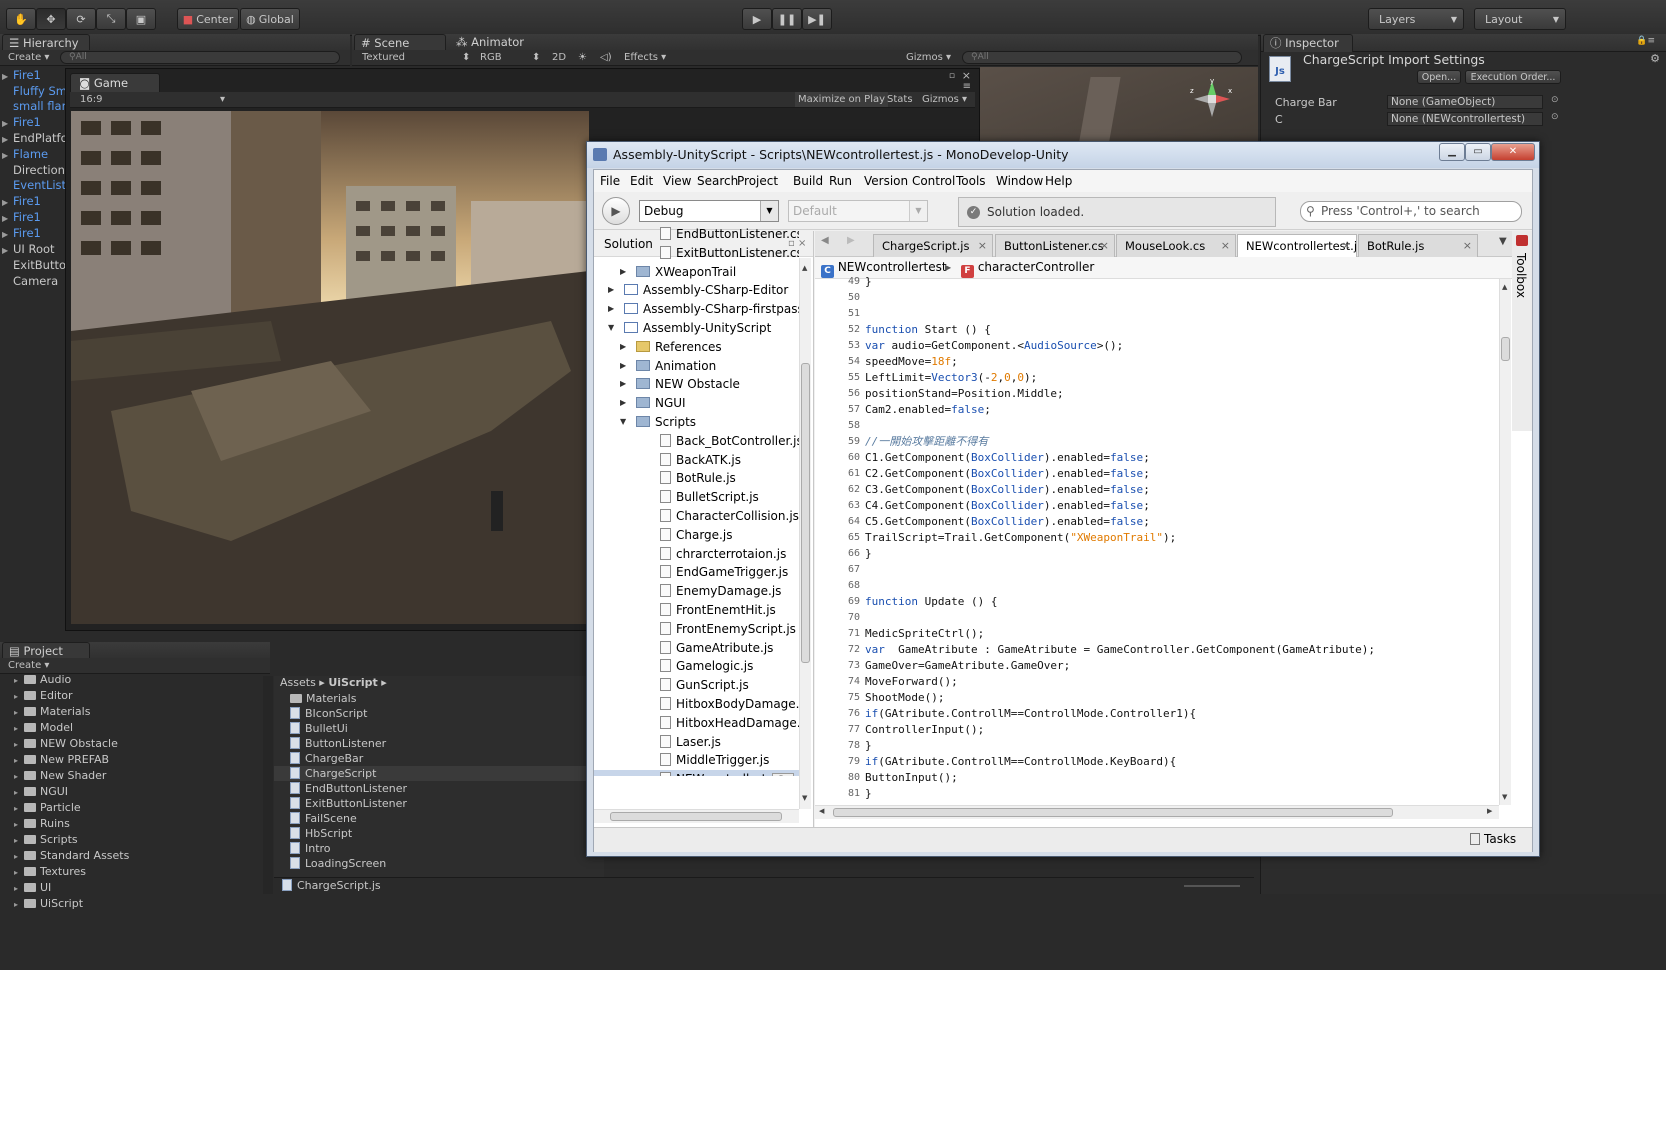  I want to click on collapse-arrow-icon: ▼, so click(623, 422).